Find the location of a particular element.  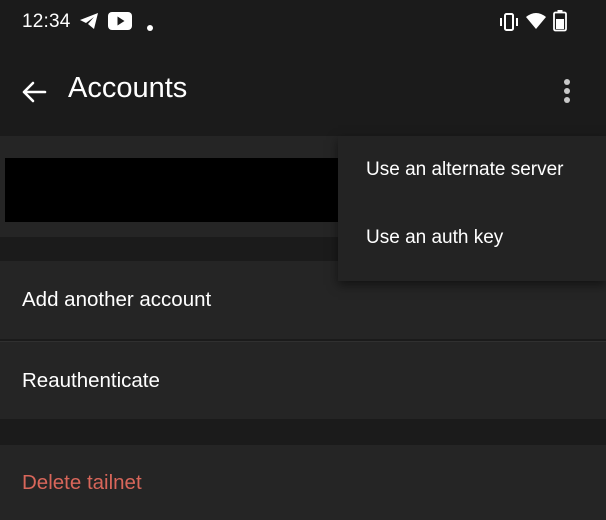

wifi-icon is located at coordinates (536, 23).